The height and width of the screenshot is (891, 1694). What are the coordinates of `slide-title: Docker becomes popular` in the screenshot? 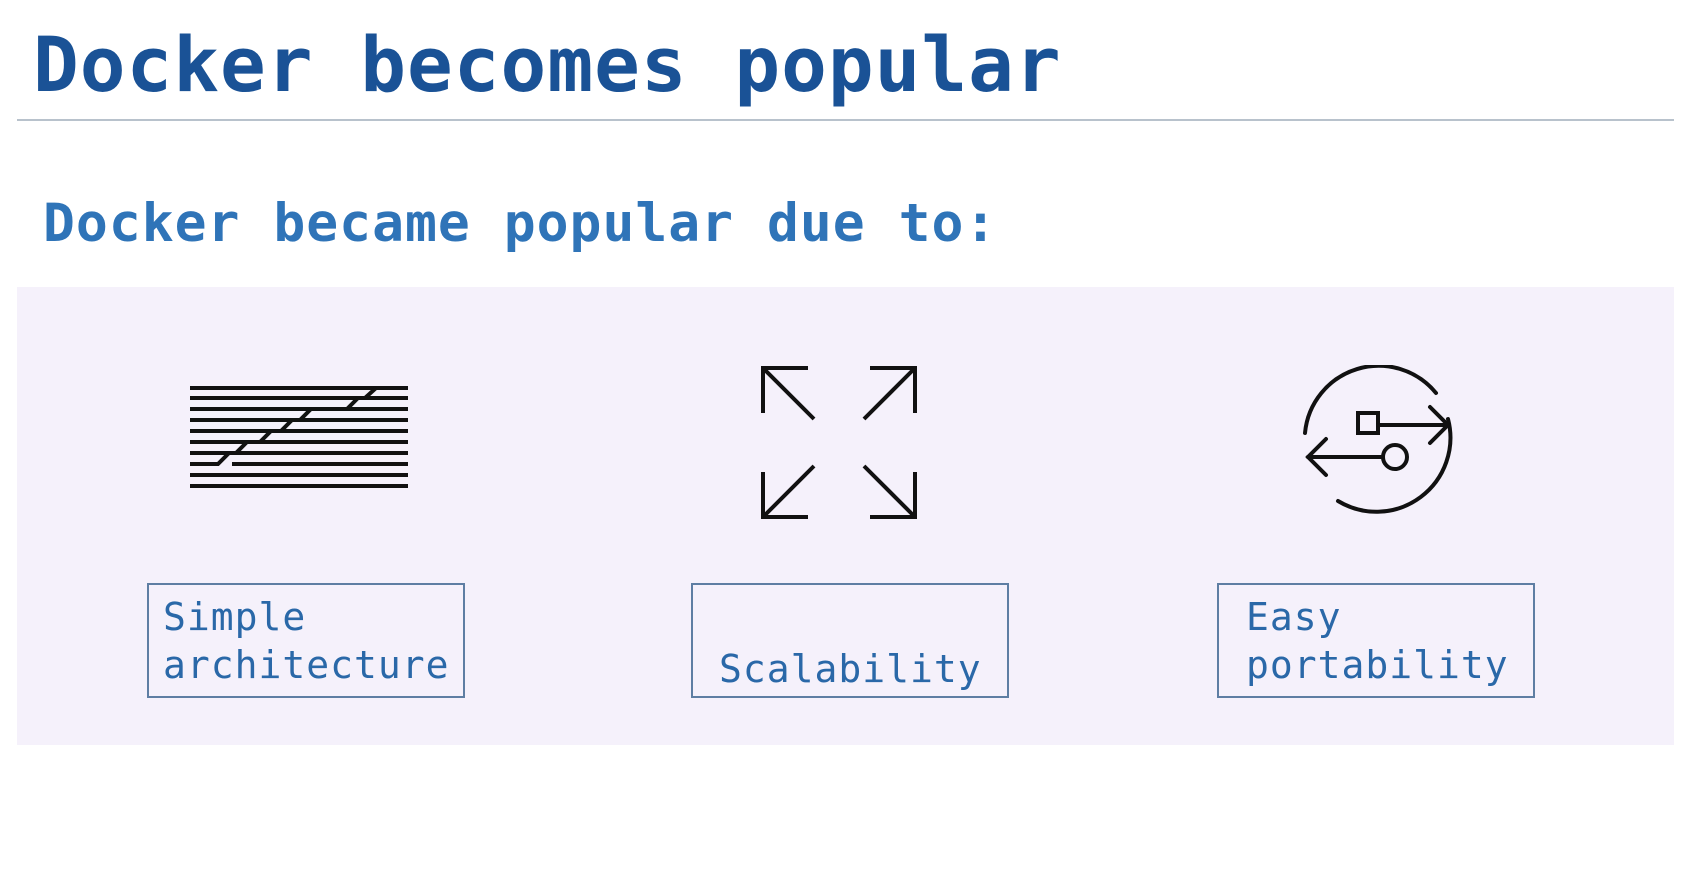 It's located at (547, 64).